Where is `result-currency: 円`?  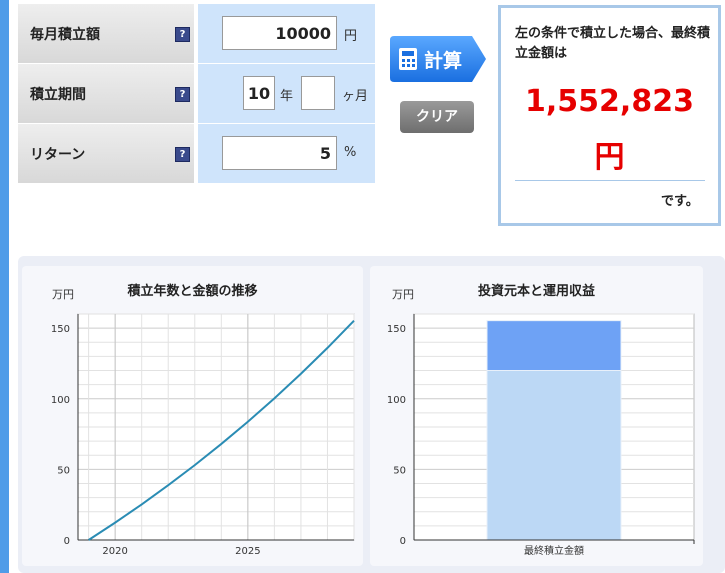
result-currency: 円 is located at coordinates (609, 157).